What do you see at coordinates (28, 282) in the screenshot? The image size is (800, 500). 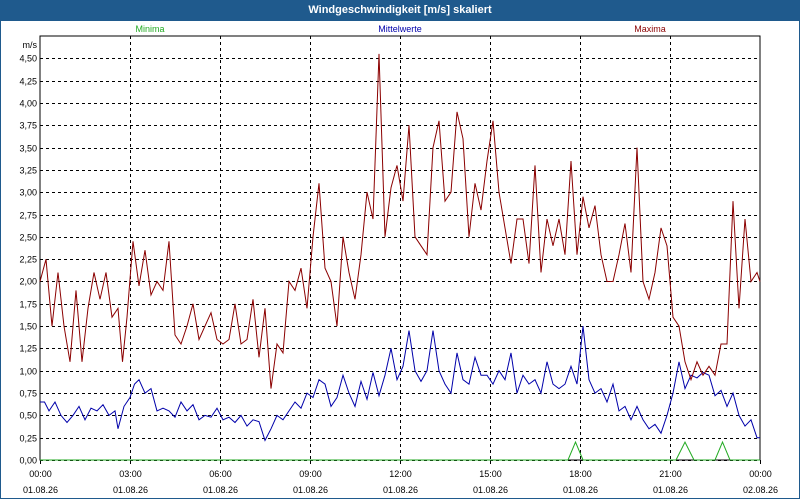 I see `y-tick-label: 2,00` at bounding box center [28, 282].